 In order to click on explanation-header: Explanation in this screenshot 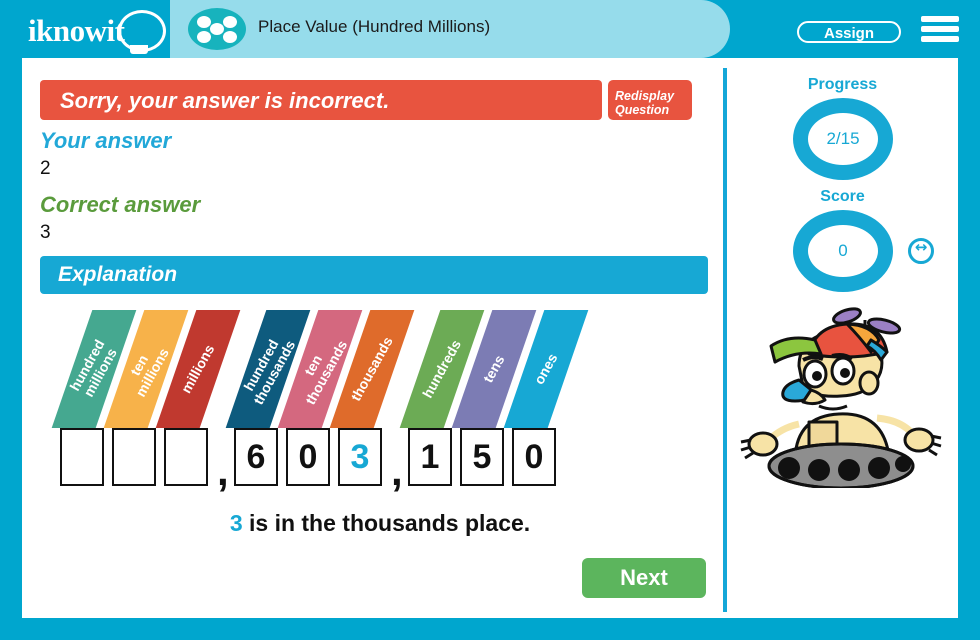, I will do `click(374, 275)`.